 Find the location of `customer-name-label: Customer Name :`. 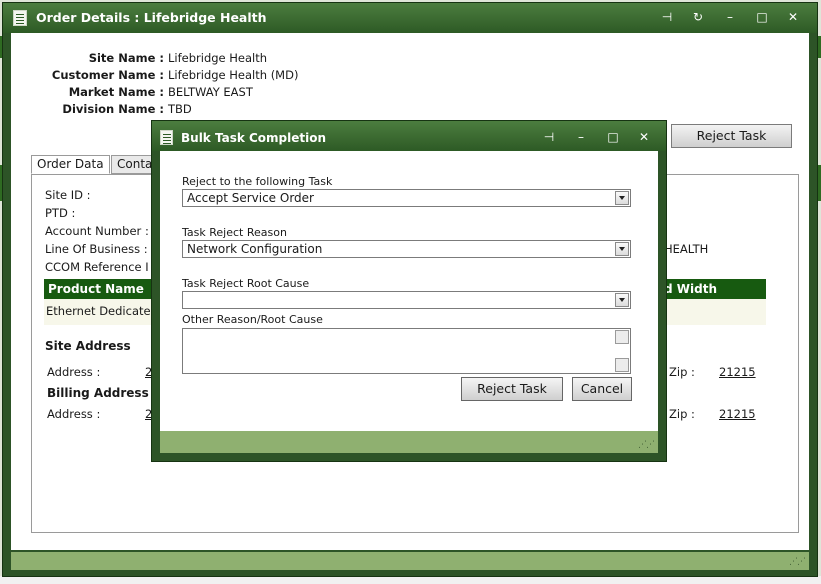

customer-name-label: Customer Name : is located at coordinates (107, 75).